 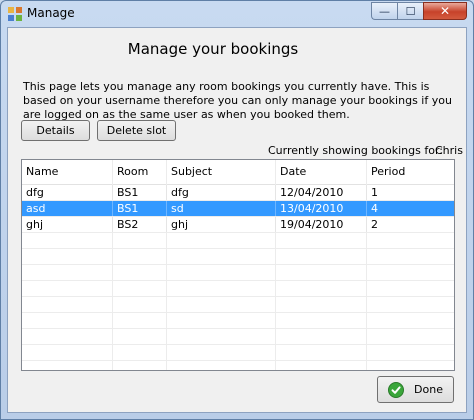 I want to click on caption-buttons: — ☐ ✕, so click(x=419, y=11).